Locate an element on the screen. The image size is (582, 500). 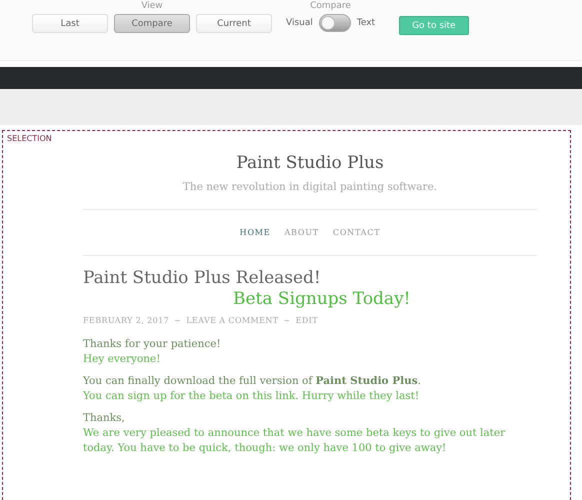
new-post-paragraph: Hey everyone! is located at coordinates (121, 359).